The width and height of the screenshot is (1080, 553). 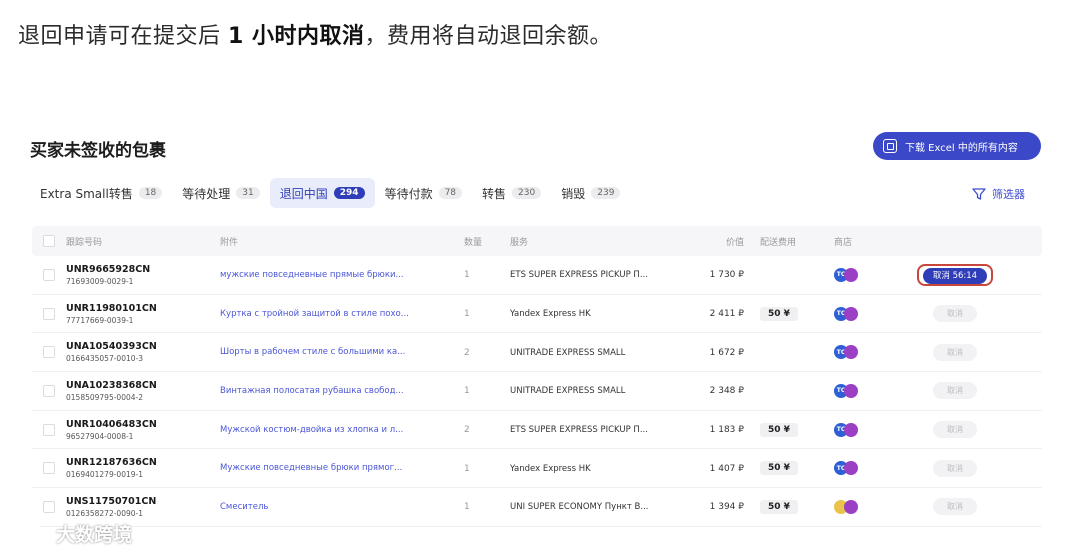 What do you see at coordinates (573, 193) in the screenshot?
I see `tab-label: 销毁` at bounding box center [573, 193].